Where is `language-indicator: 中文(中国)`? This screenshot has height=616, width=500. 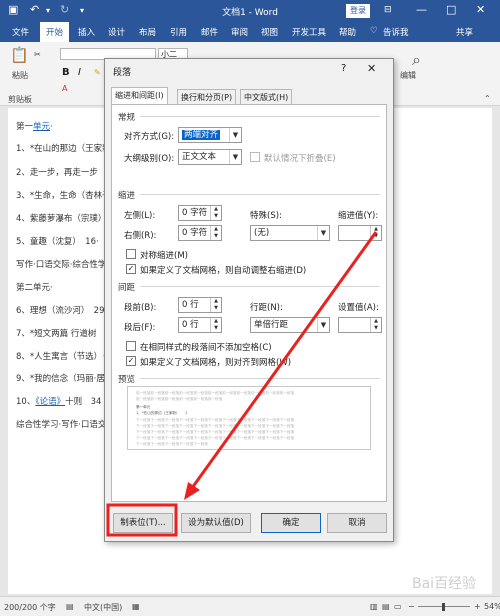 language-indicator: 中文(中国) is located at coordinates (103, 607).